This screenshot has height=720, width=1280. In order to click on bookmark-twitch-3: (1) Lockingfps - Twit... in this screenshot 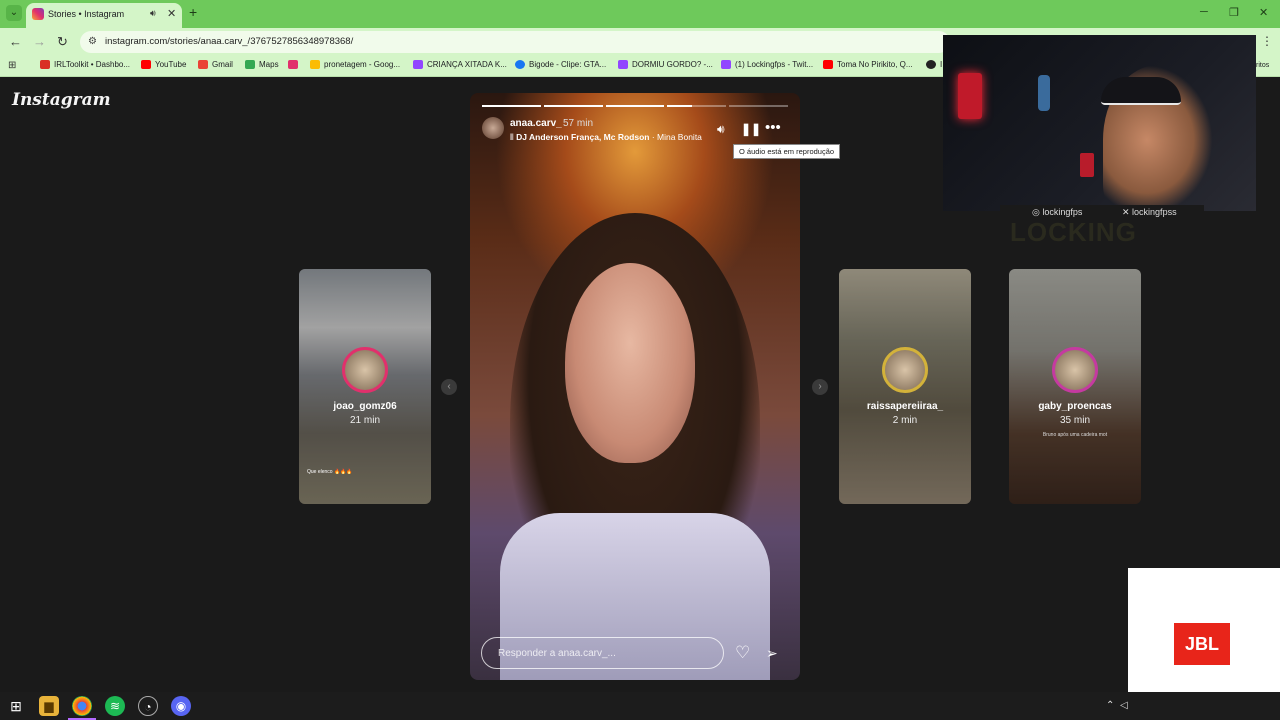, I will do `click(767, 65)`.